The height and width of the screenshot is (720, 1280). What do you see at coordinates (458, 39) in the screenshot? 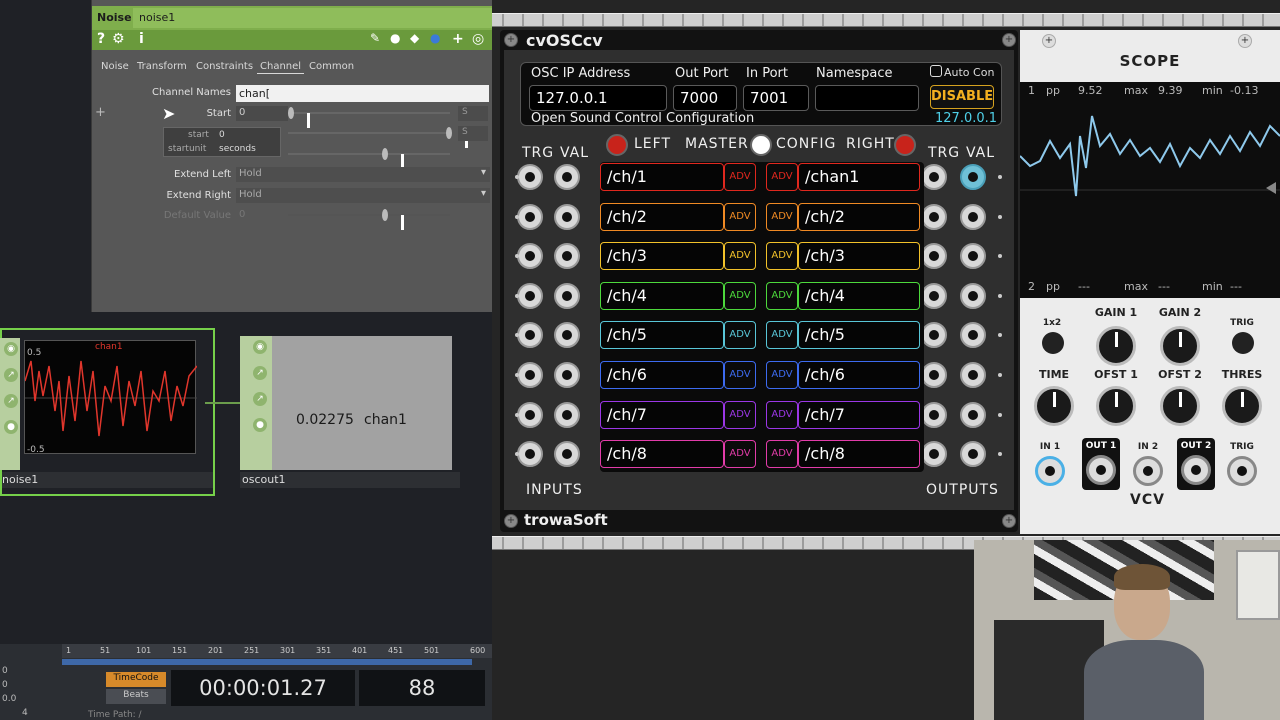
I see `add-icon: +` at bounding box center [458, 39].